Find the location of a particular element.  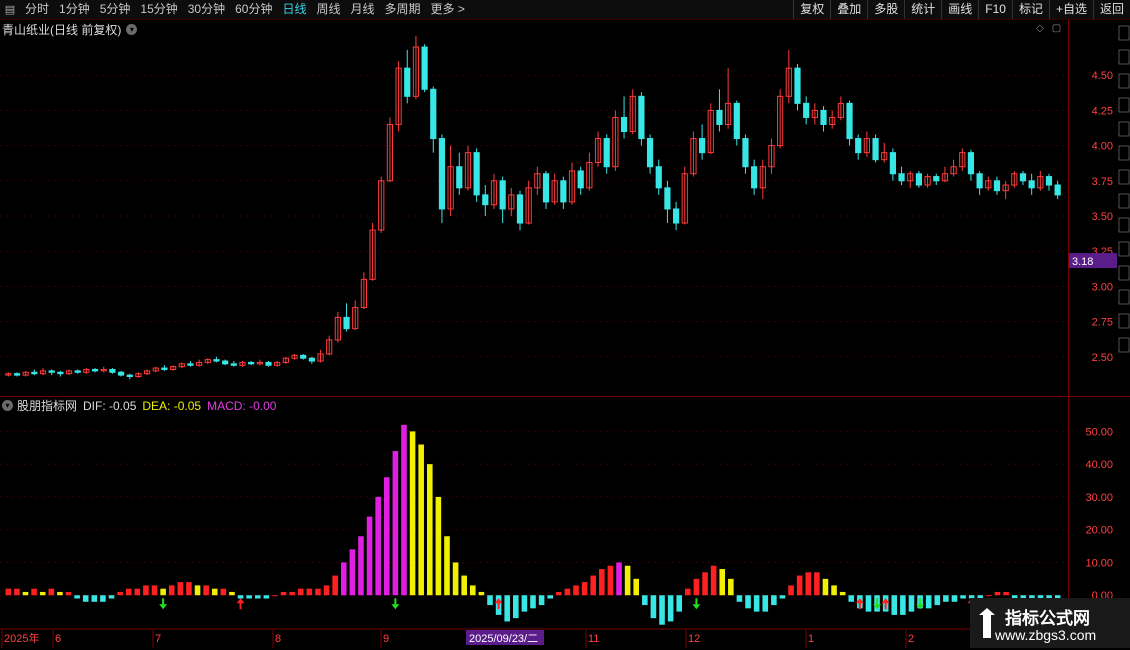

watermark-logo-icon is located at coordinates (987, 623).